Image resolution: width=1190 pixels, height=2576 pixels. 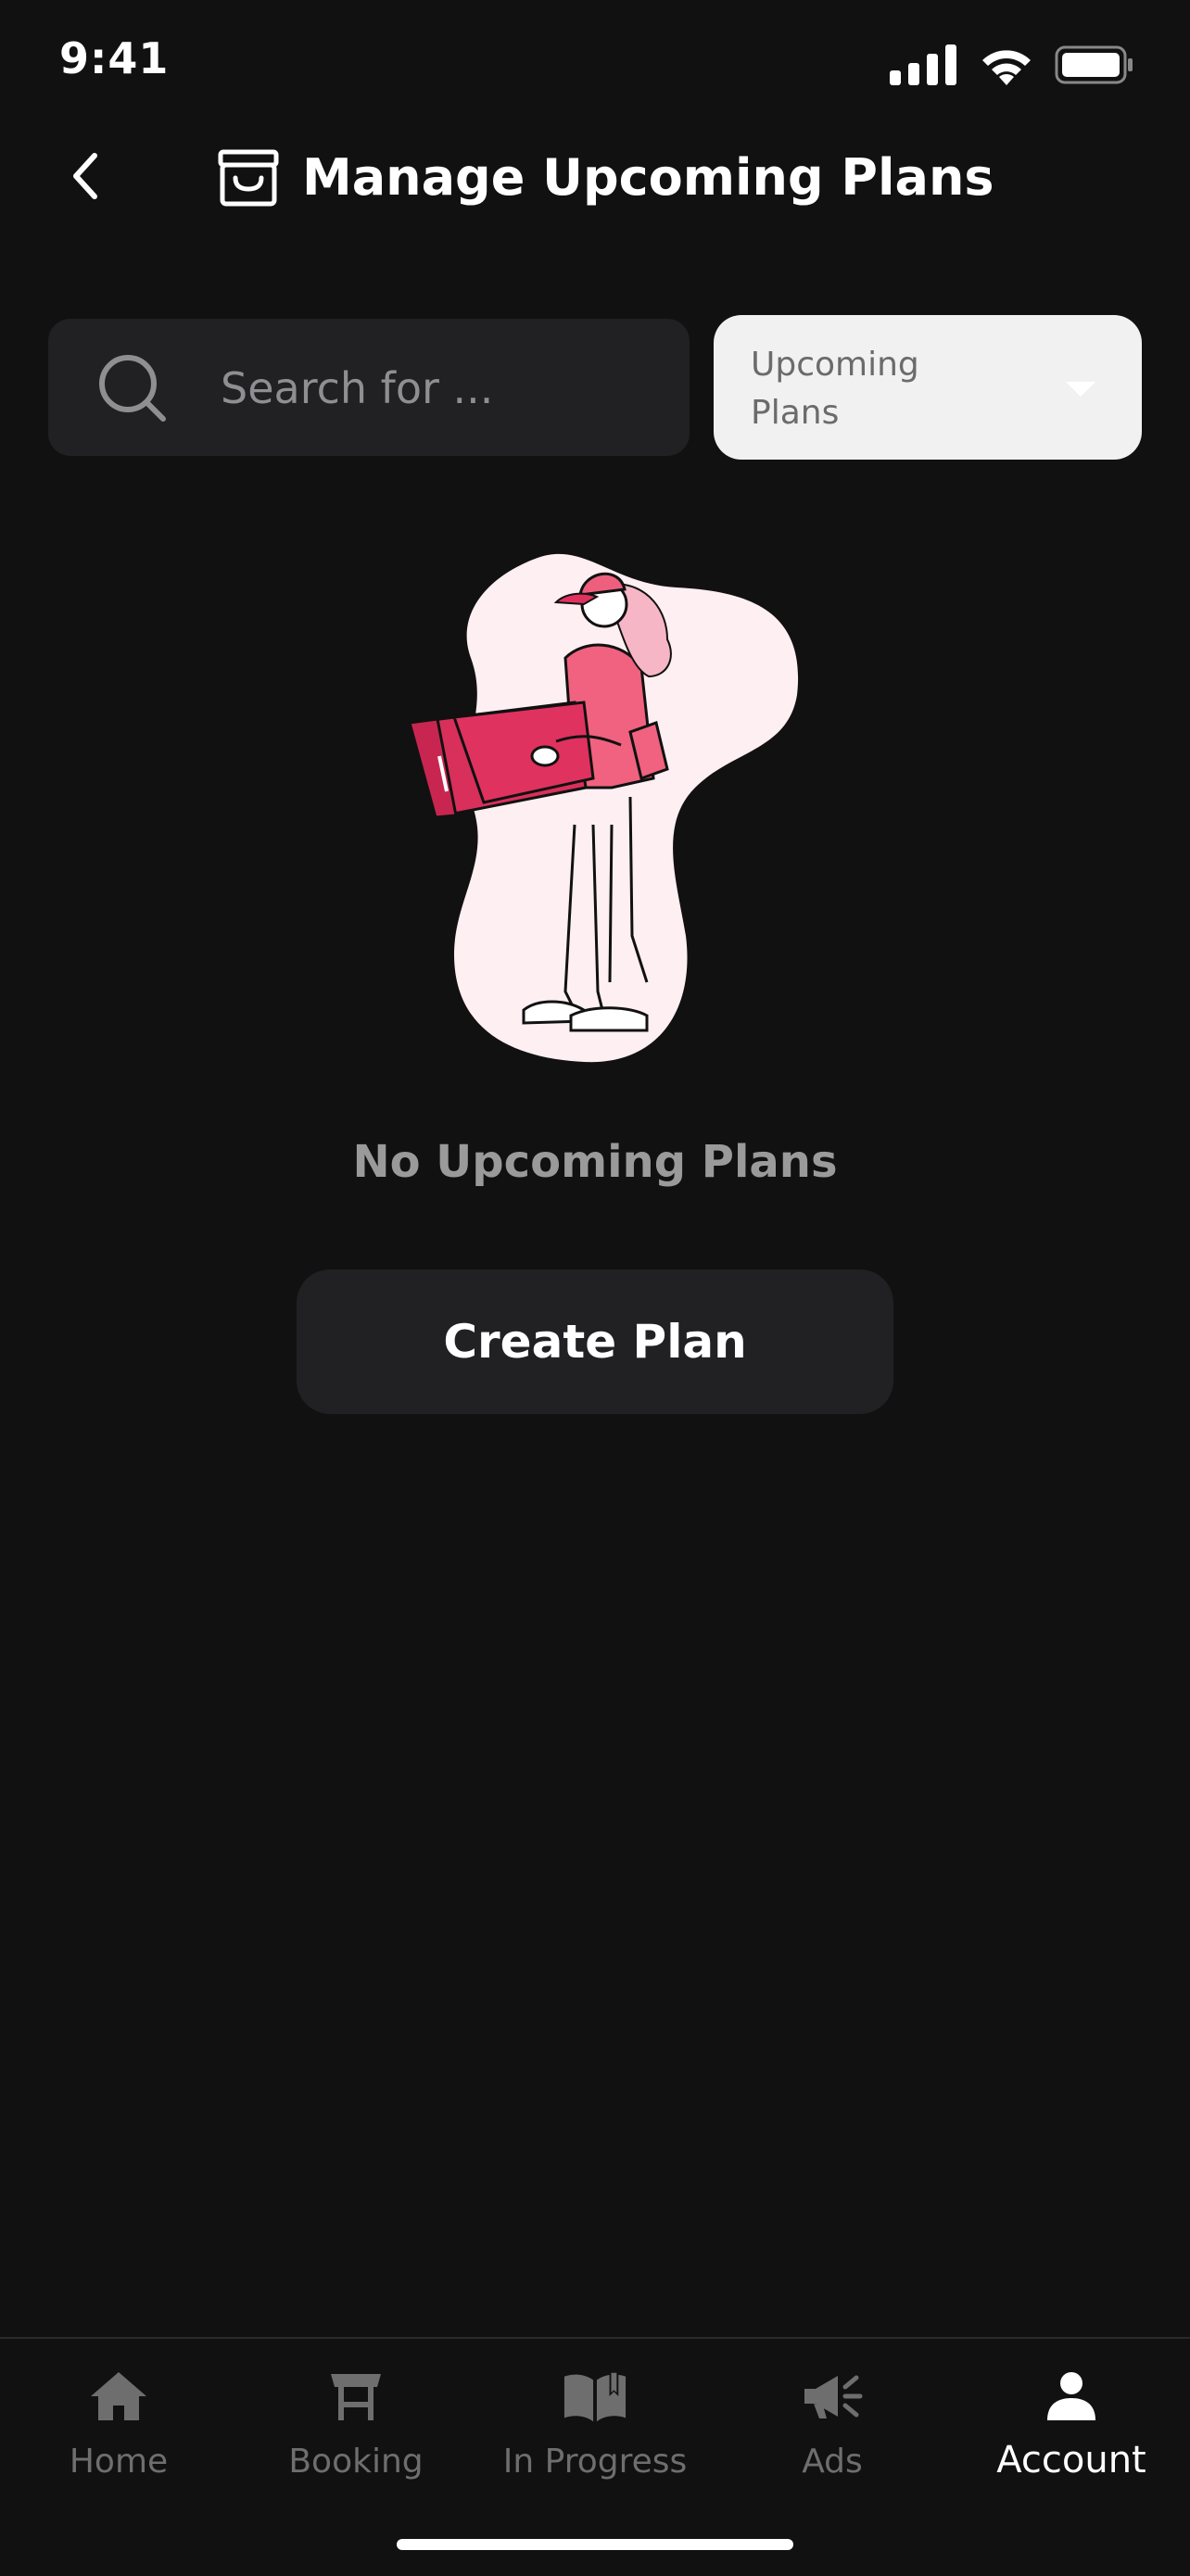 I want to click on filter-label-line1: Upcoming, so click(x=835, y=365).